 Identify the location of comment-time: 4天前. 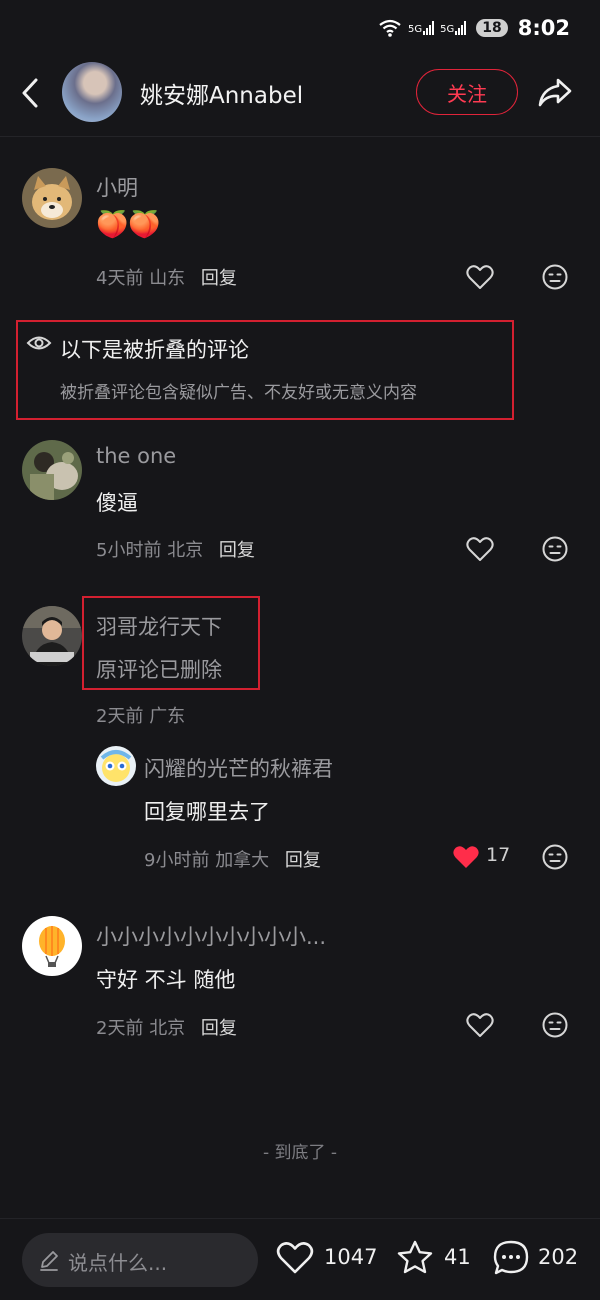
(120, 278).